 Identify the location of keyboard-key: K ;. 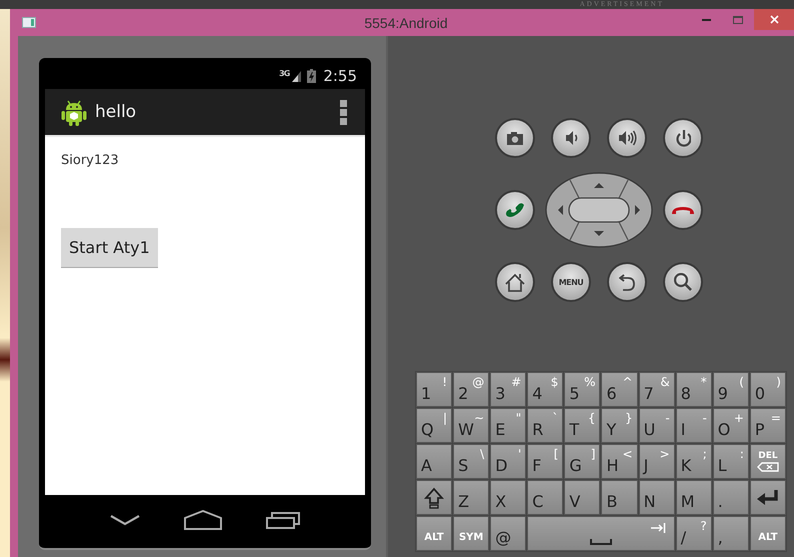
(694, 461).